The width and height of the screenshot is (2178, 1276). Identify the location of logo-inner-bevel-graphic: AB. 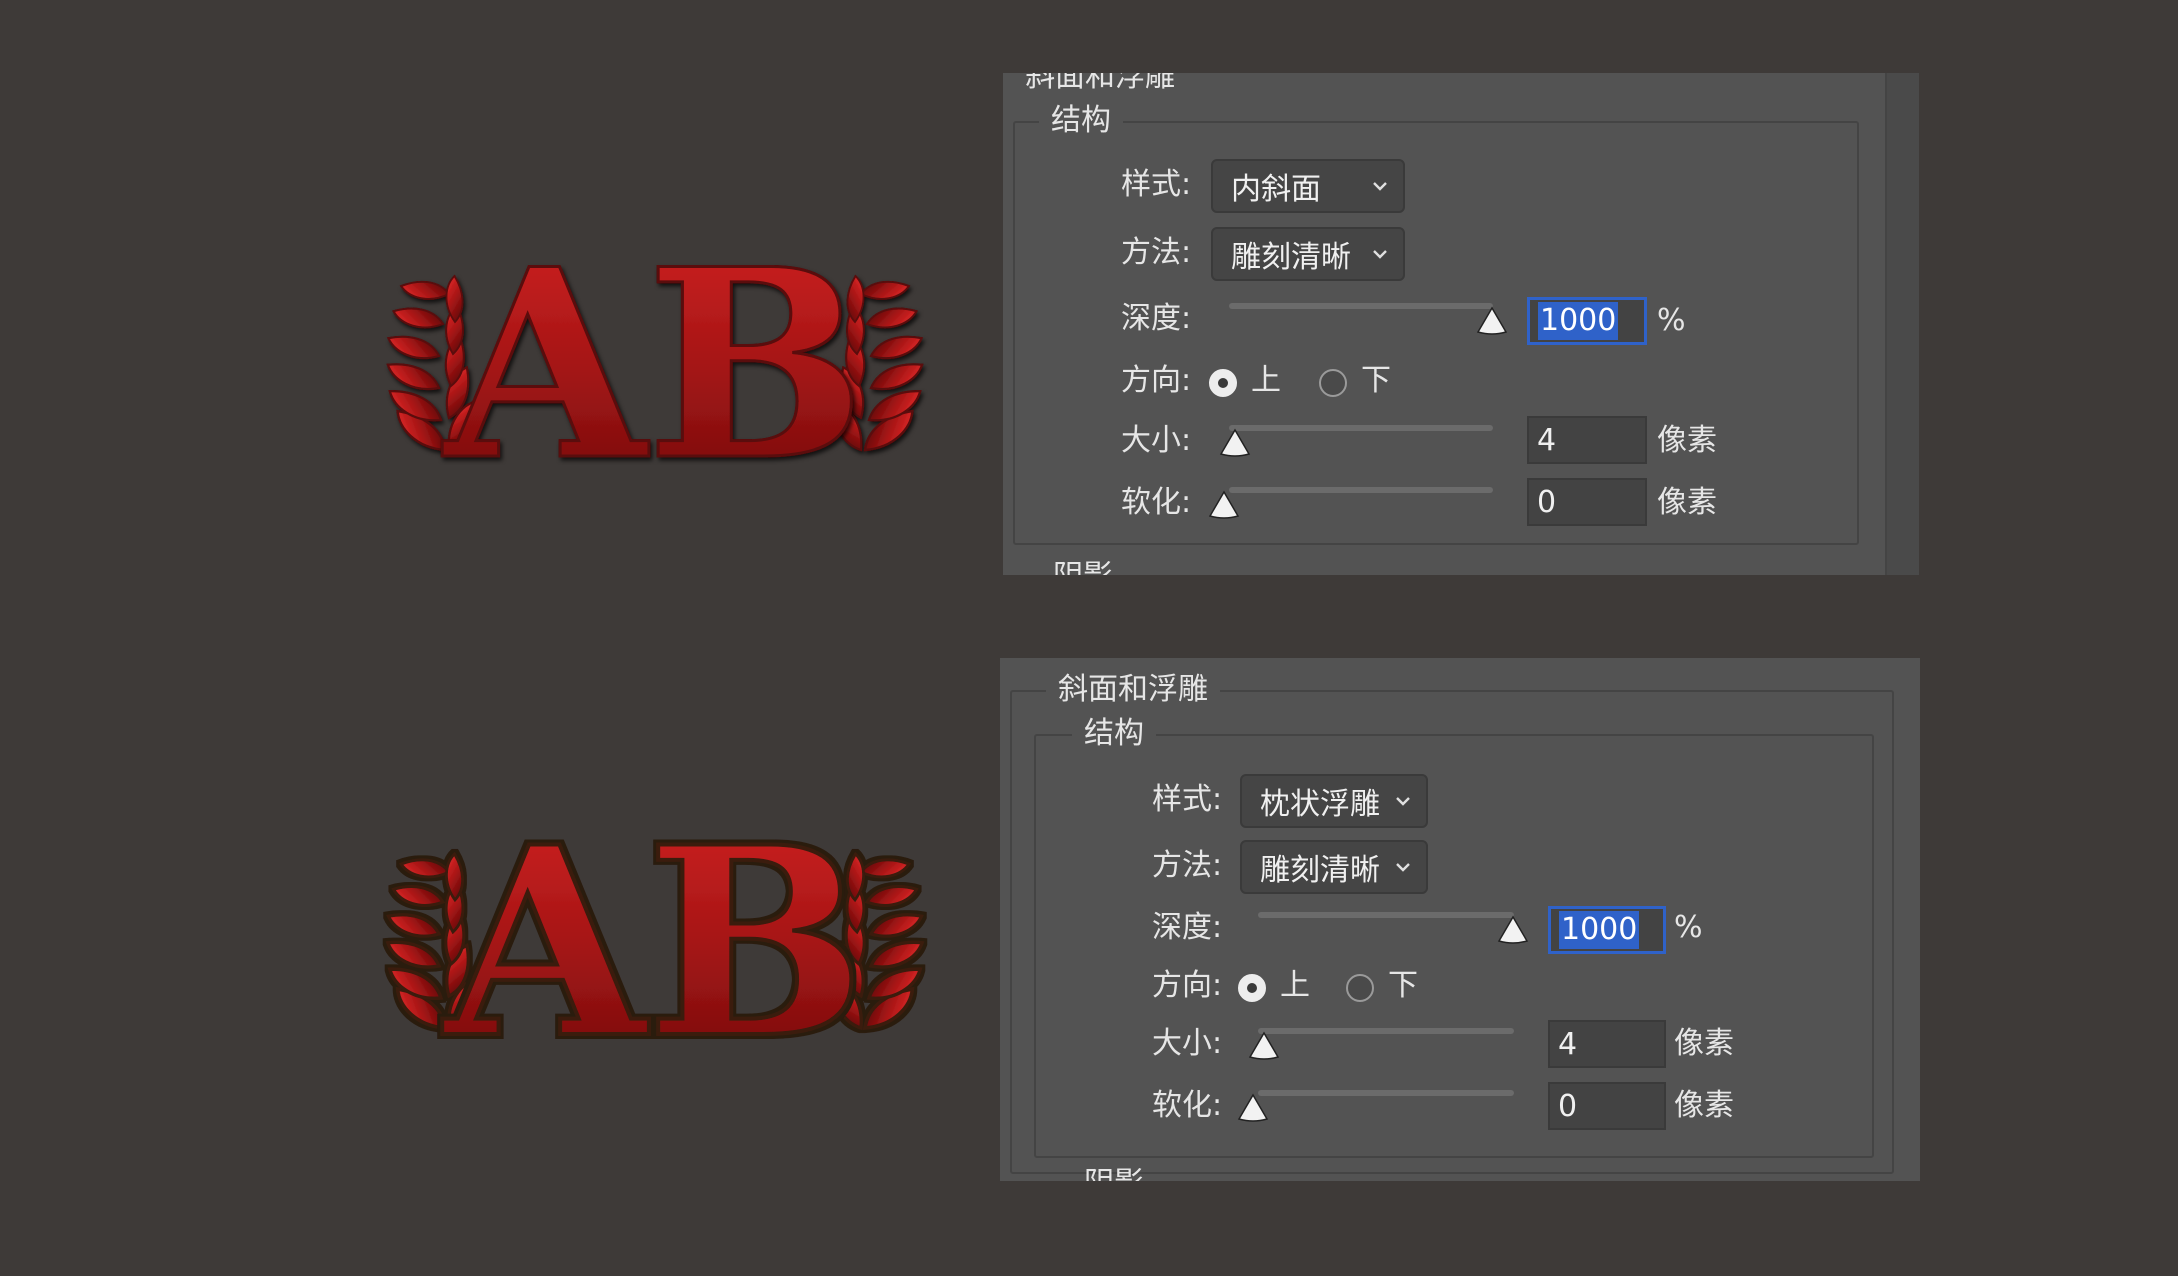
(655, 366).